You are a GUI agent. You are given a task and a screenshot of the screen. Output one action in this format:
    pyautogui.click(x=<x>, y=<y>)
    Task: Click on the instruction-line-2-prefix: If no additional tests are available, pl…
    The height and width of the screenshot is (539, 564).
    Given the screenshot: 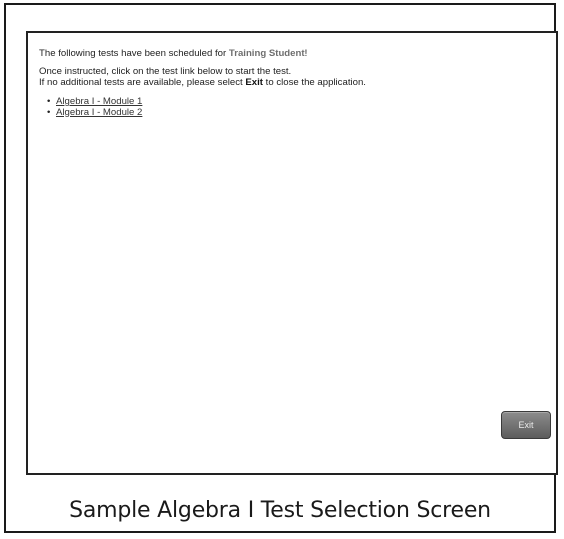 What is the action you would take?
    pyautogui.click(x=142, y=82)
    